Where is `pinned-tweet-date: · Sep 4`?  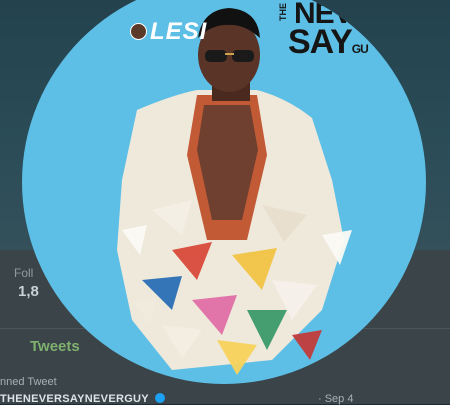
pinned-tweet-date: · Sep 4 is located at coordinates (336, 399).